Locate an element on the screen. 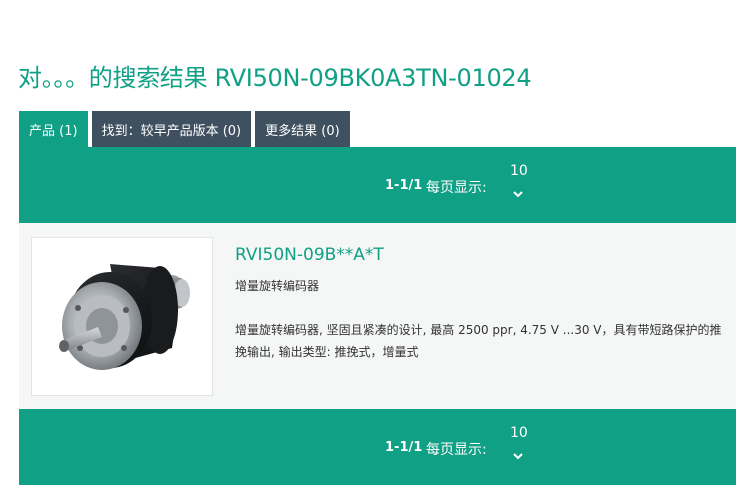  tab-more-results: 更多结果 (0) is located at coordinates (302, 129).